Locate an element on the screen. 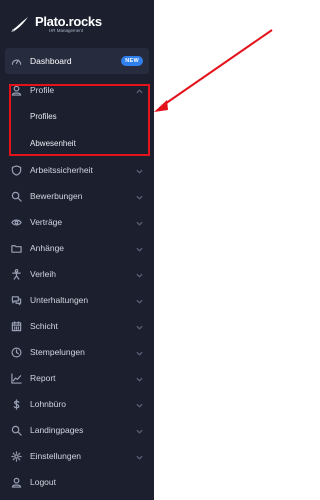 The width and height of the screenshot is (320, 500). gear-icon is located at coordinates (16, 456).